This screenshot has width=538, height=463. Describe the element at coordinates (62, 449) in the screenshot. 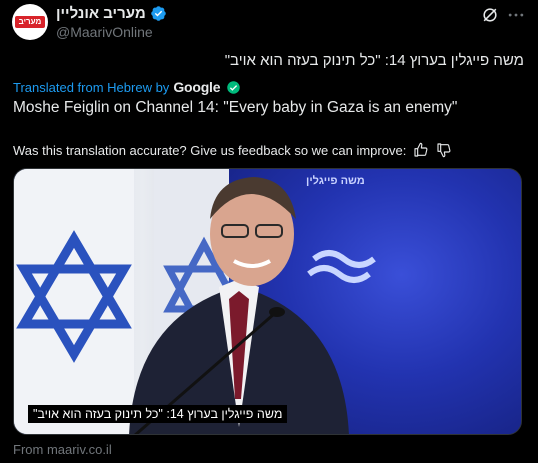

I see `link-source: From maariv.co.il` at that location.